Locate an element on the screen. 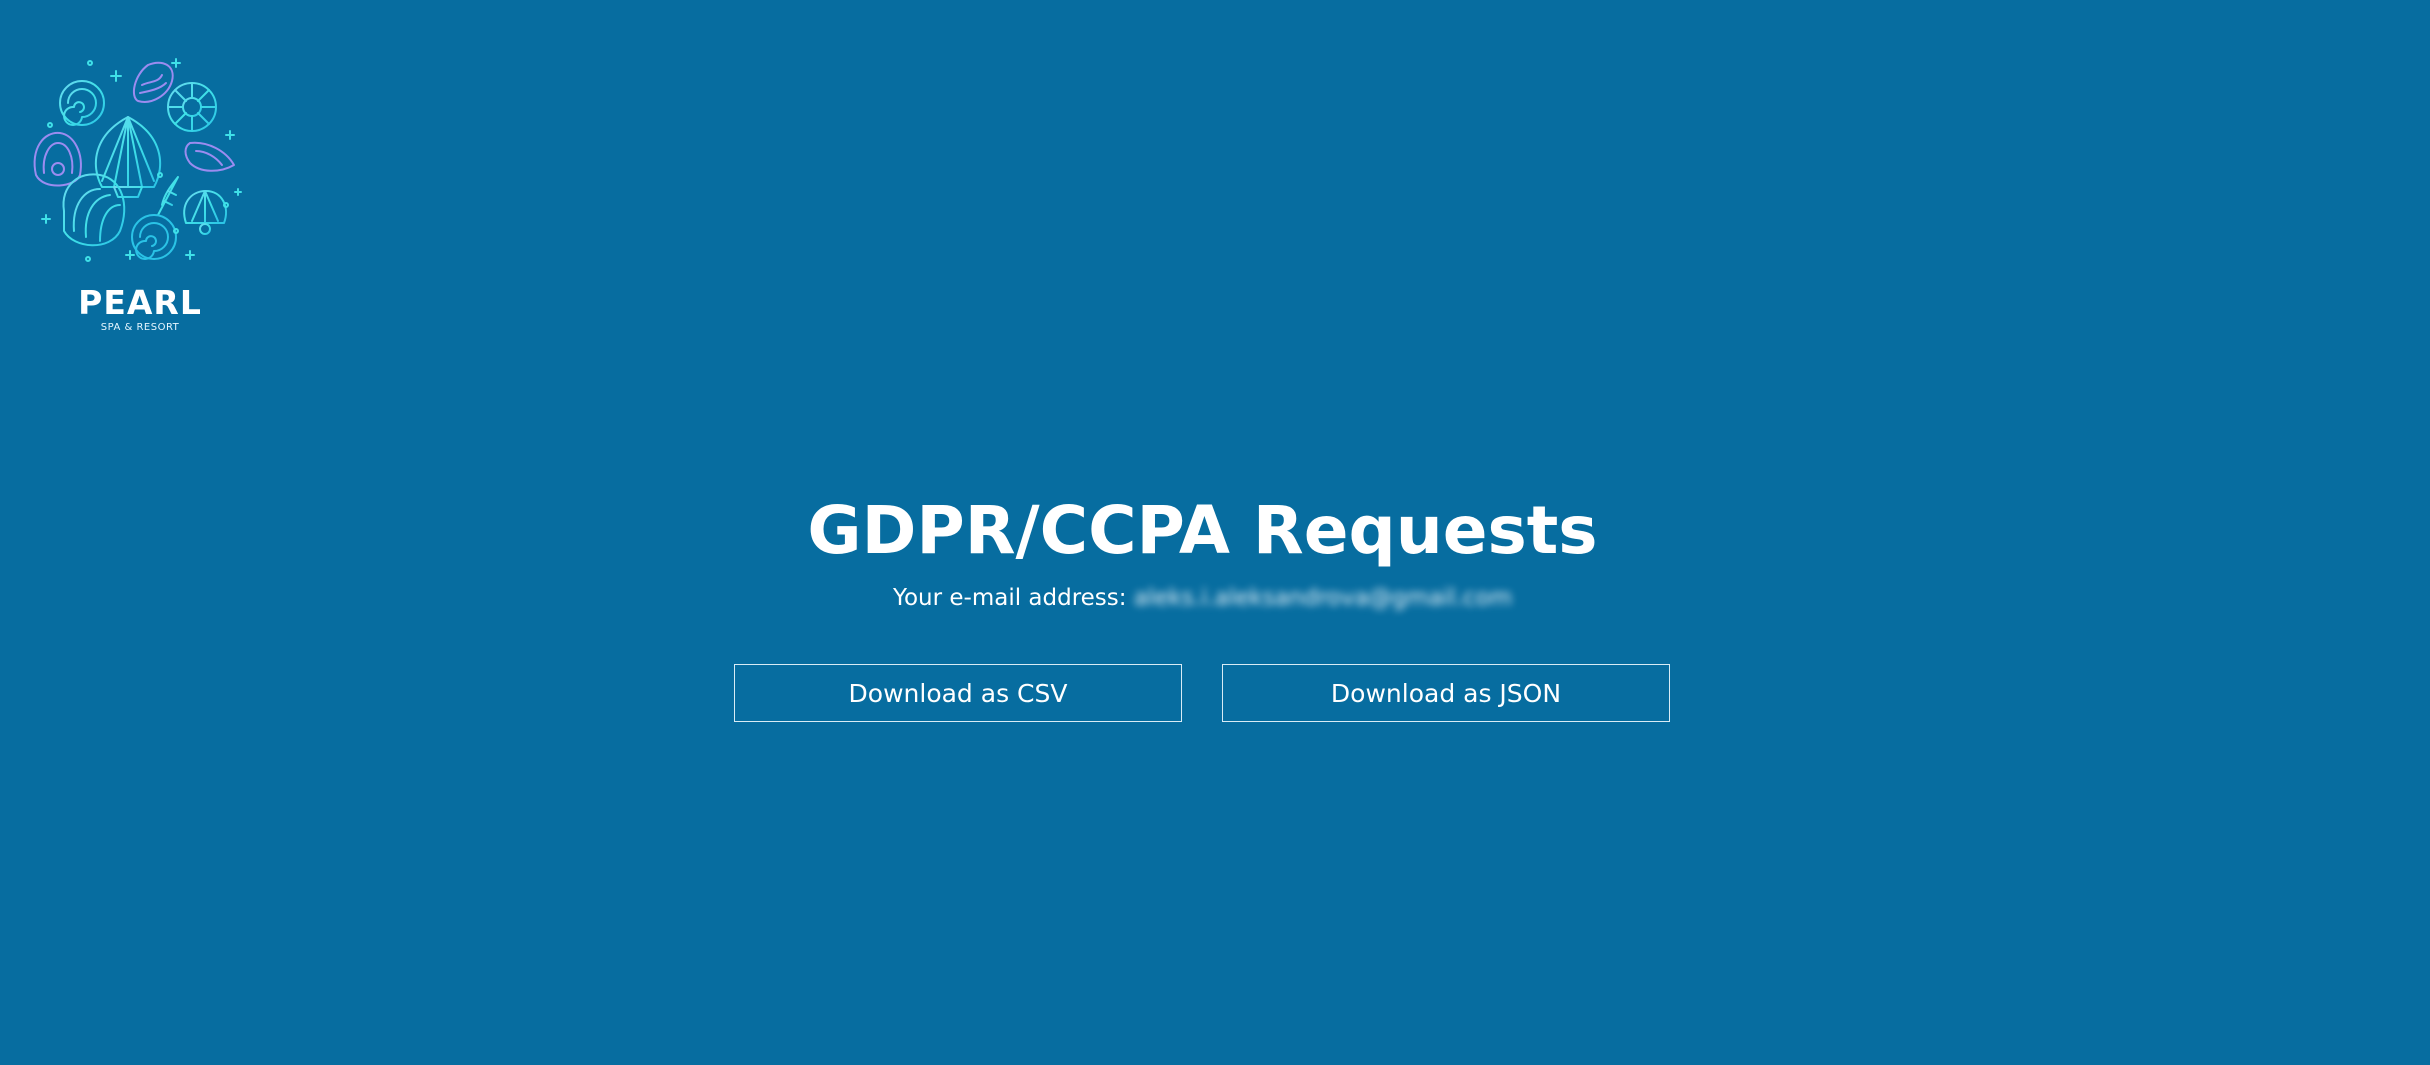  email-label: Your e-mail address: is located at coordinates (1009, 598).